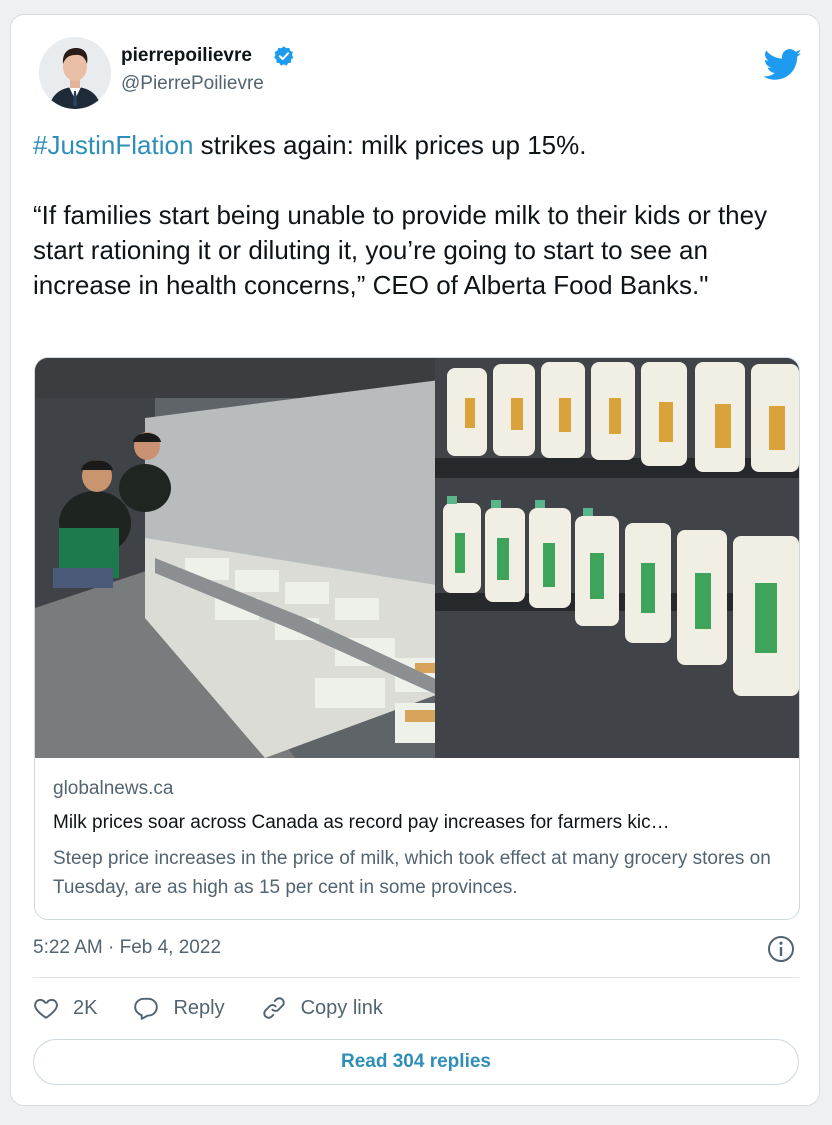  Describe the element at coordinates (199, 1007) in the screenshot. I see `reply-label: Reply` at that location.